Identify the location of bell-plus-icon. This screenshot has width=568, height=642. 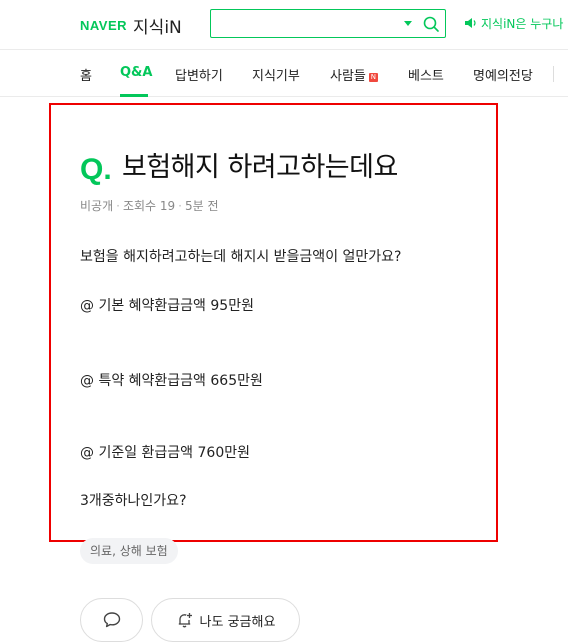
(185, 620).